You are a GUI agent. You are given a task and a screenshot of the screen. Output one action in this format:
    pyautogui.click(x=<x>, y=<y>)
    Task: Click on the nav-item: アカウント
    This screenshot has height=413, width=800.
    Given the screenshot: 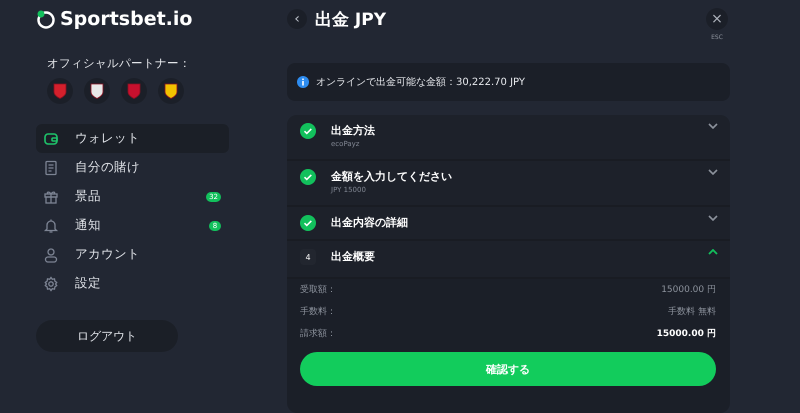 What is the action you would take?
    pyautogui.click(x=132, y=254)
    